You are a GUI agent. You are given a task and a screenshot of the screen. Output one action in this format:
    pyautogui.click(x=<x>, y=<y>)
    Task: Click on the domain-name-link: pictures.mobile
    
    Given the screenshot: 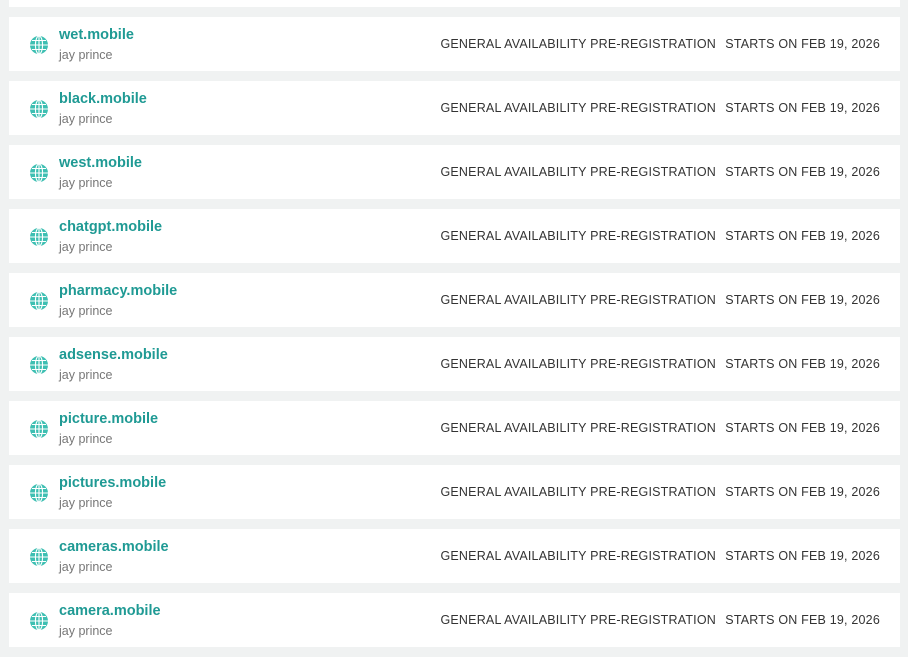 What is the action you would take?
    pyautogui.click(x=112, y=483)
    